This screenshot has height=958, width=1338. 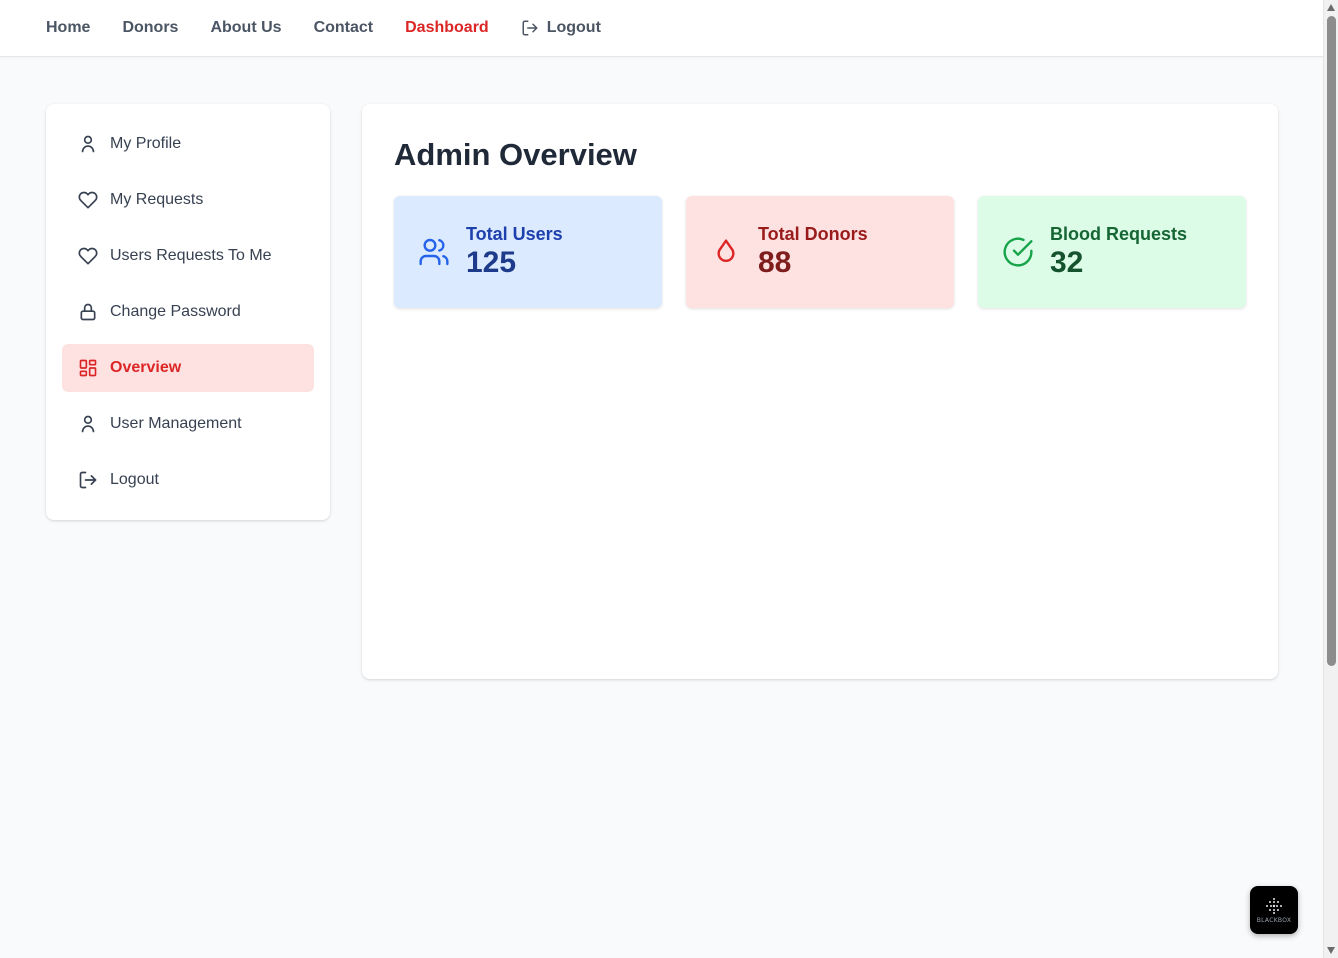 What do you see at coordinates (188, 368) in the screenshot?
I see `sidebar-item-overview: Overview` at bounding box center [188, 368].